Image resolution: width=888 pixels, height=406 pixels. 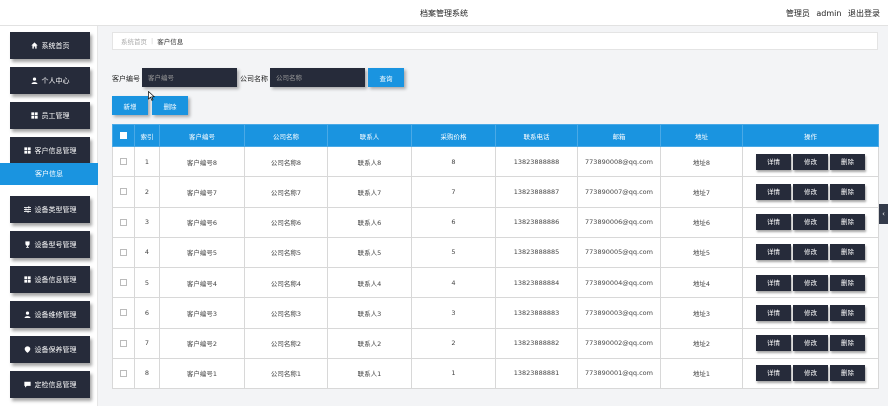 I want to click on select-all-checkbox, so click(x=123, y=135).